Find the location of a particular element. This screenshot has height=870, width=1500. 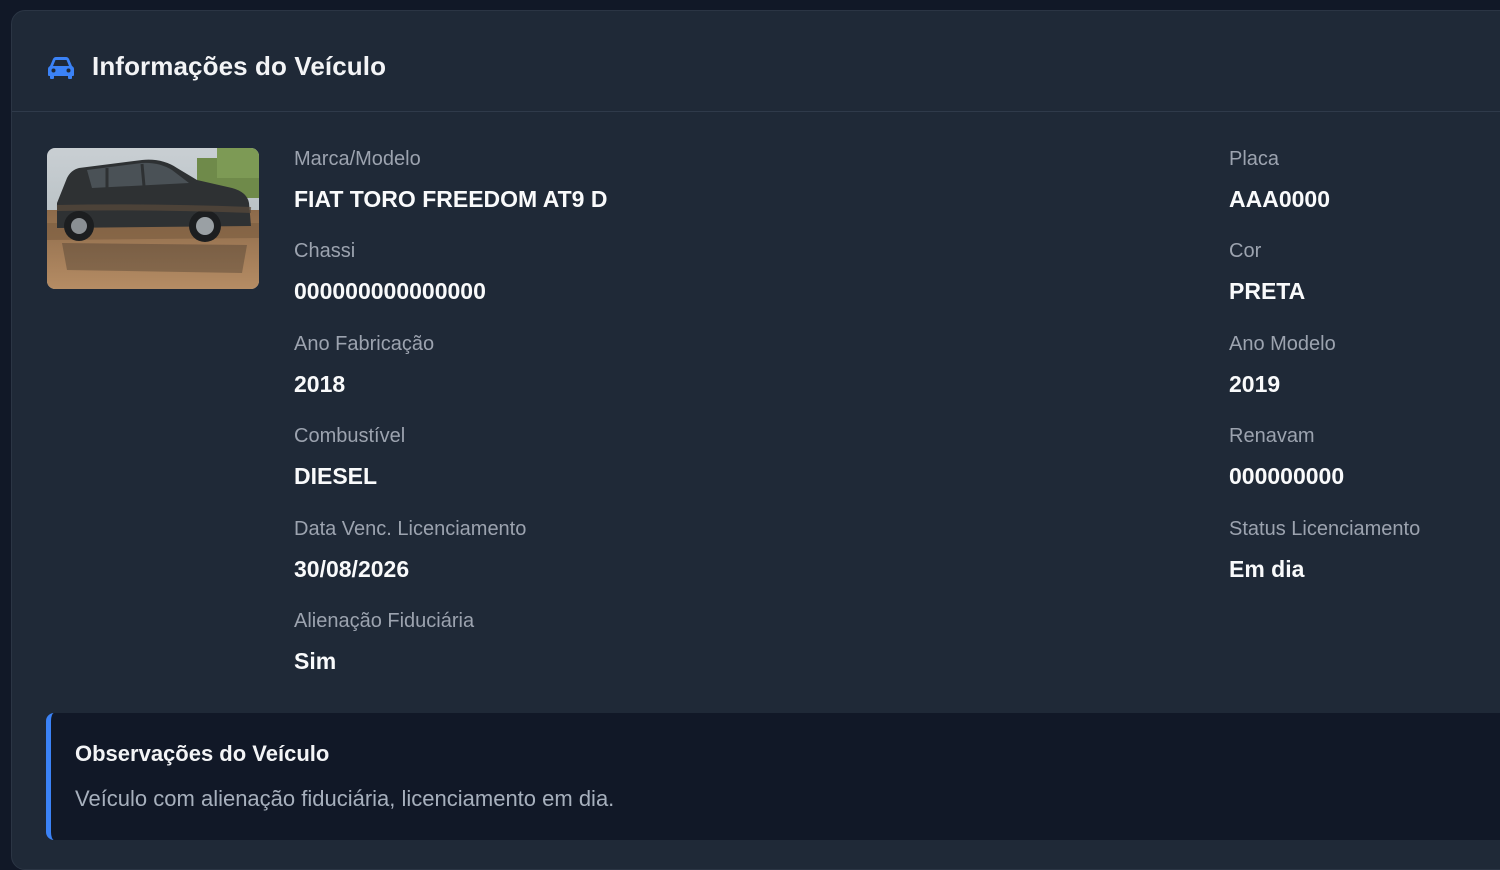

field-value: Em dia is located at coordinates (1267, 569).